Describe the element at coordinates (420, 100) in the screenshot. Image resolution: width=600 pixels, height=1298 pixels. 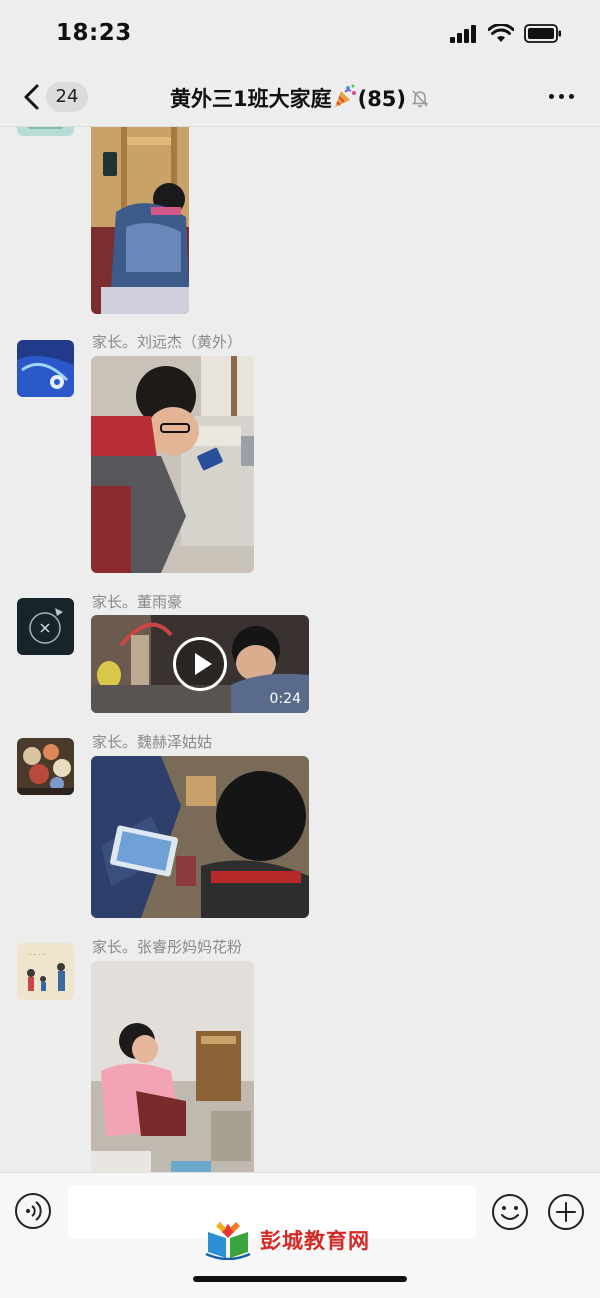
I see `bell-off-icon` at that location.